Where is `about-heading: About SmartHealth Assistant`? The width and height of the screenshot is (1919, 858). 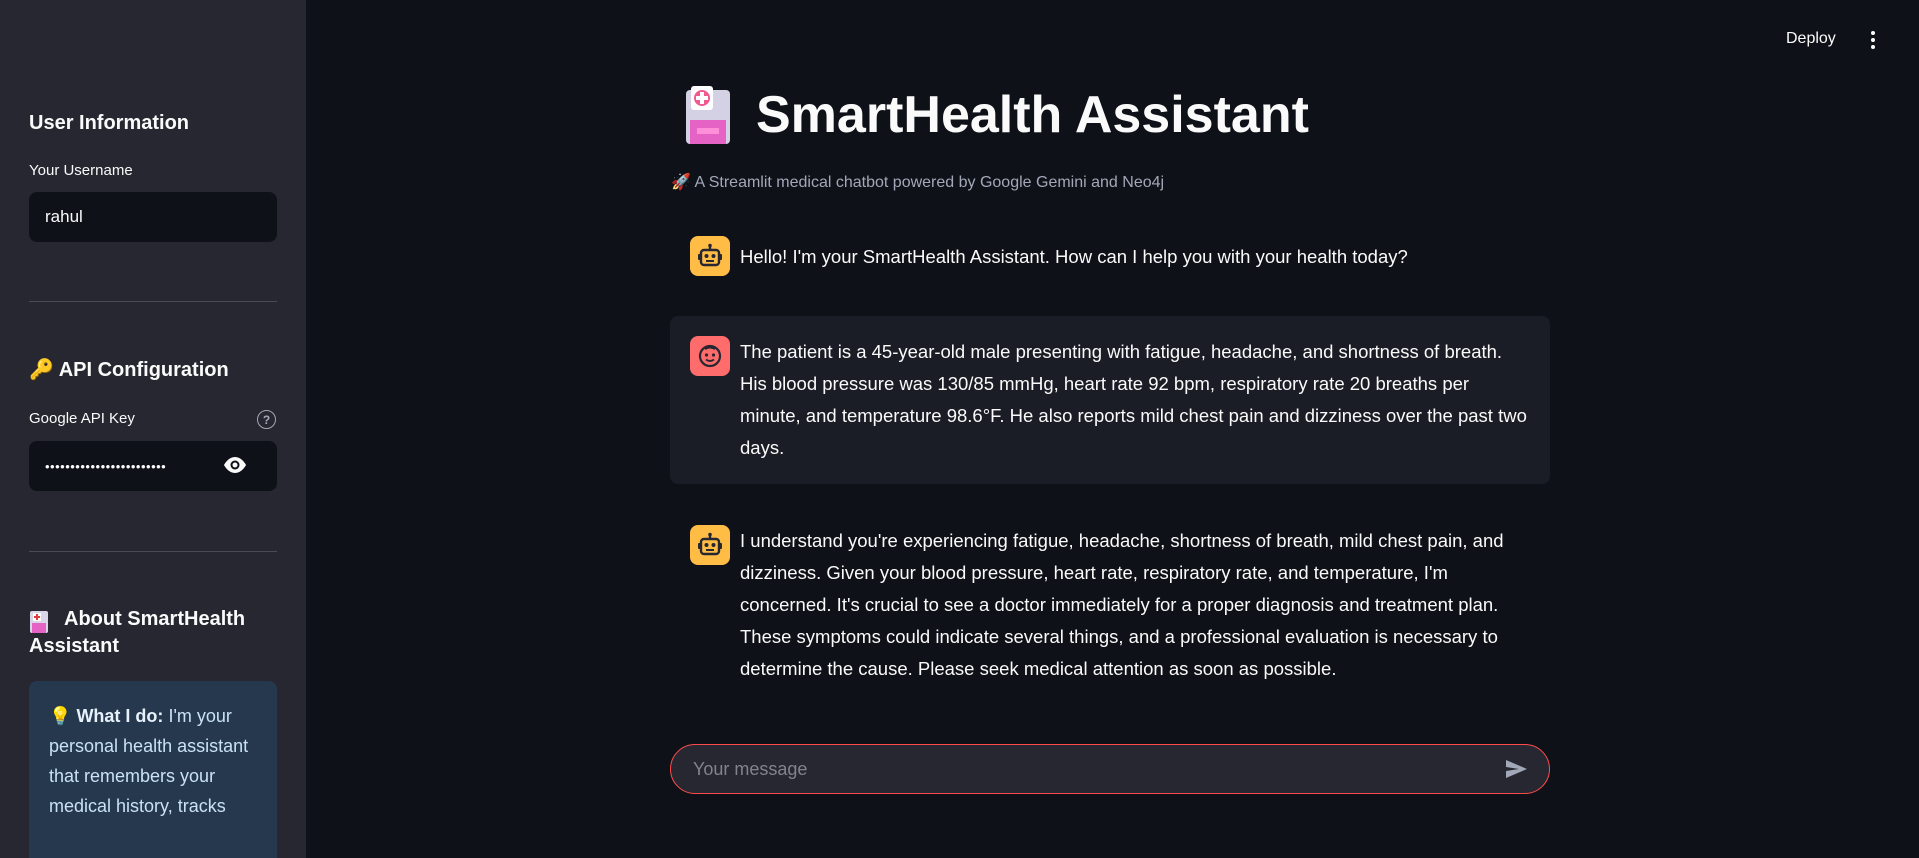 about-heading: About SmartHealth Assistant is located at coordinates (137, 632).